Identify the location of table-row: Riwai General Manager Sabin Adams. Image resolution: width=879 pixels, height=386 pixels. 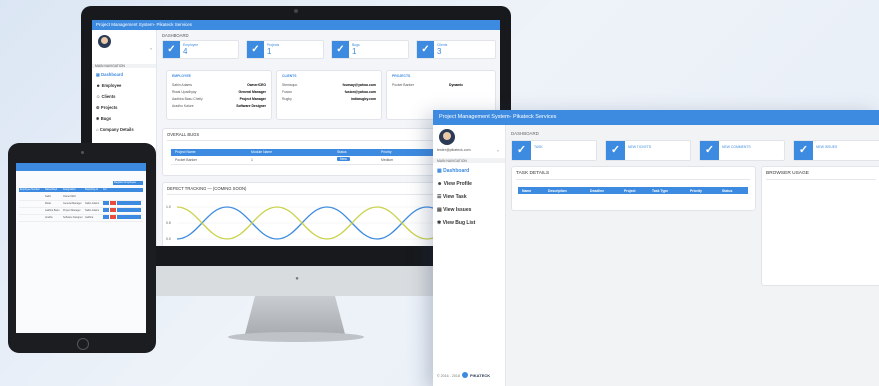
(81, 204).